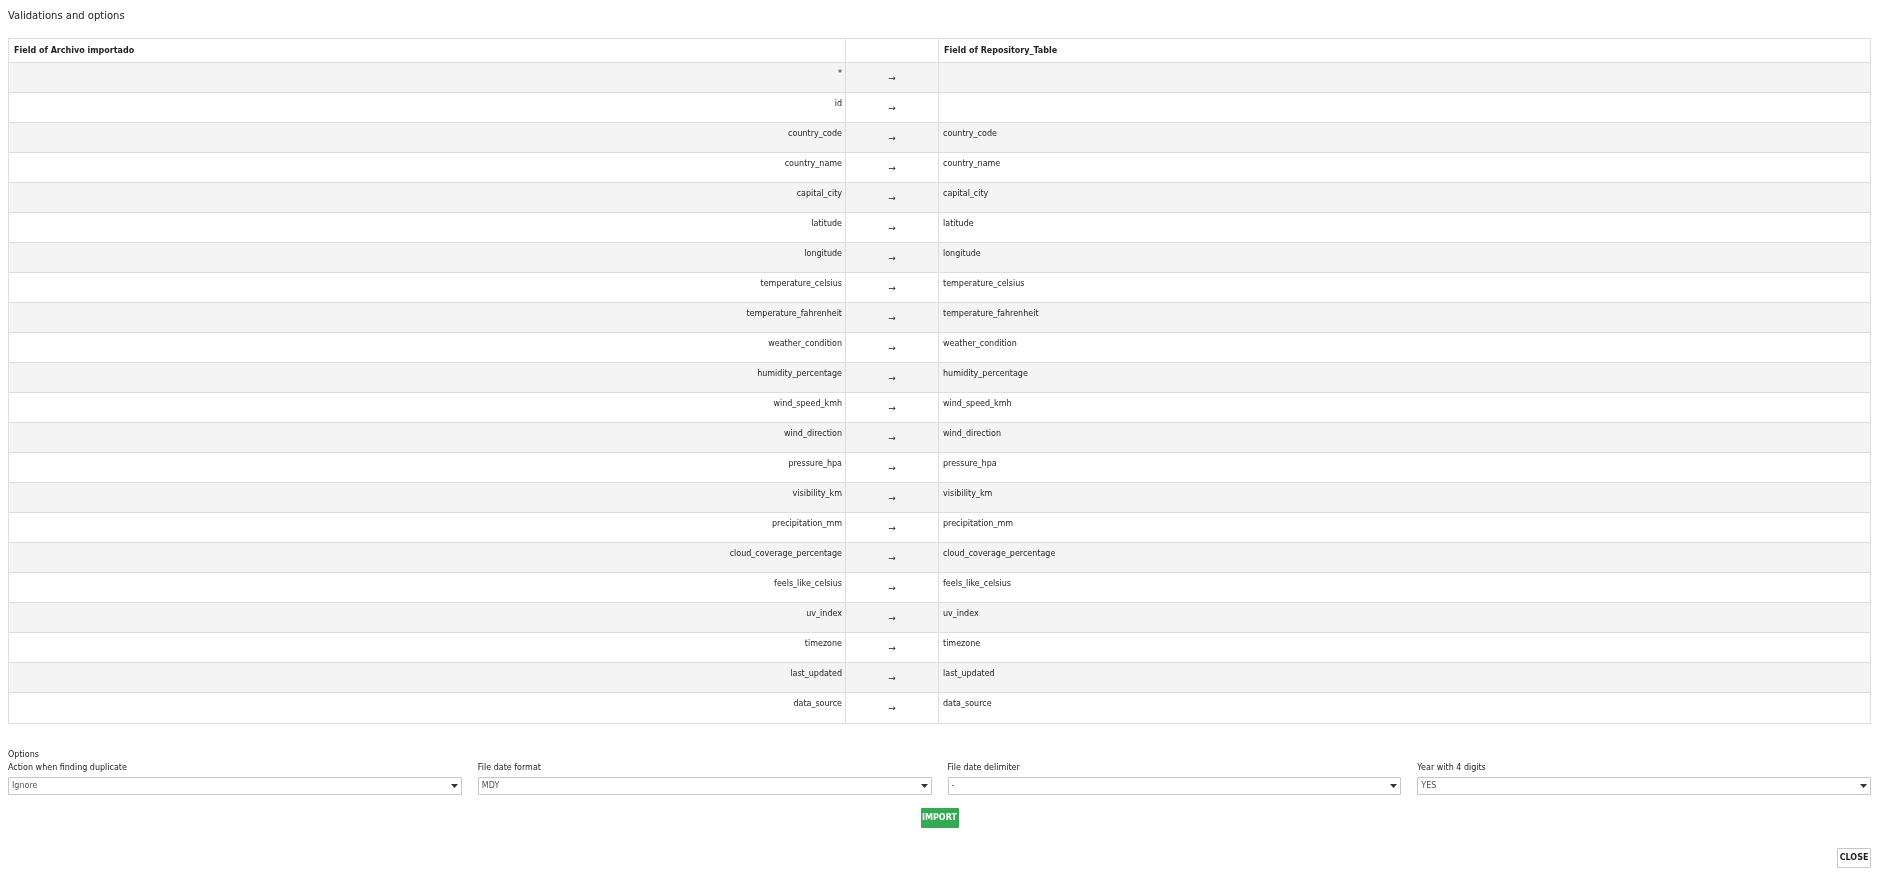 The width and height of the screenshot is (1879, 881). What do you see at coordinates (235, 786) in the screenshot?
I see `select-field: Ignore` at bounding box center [235, 786].